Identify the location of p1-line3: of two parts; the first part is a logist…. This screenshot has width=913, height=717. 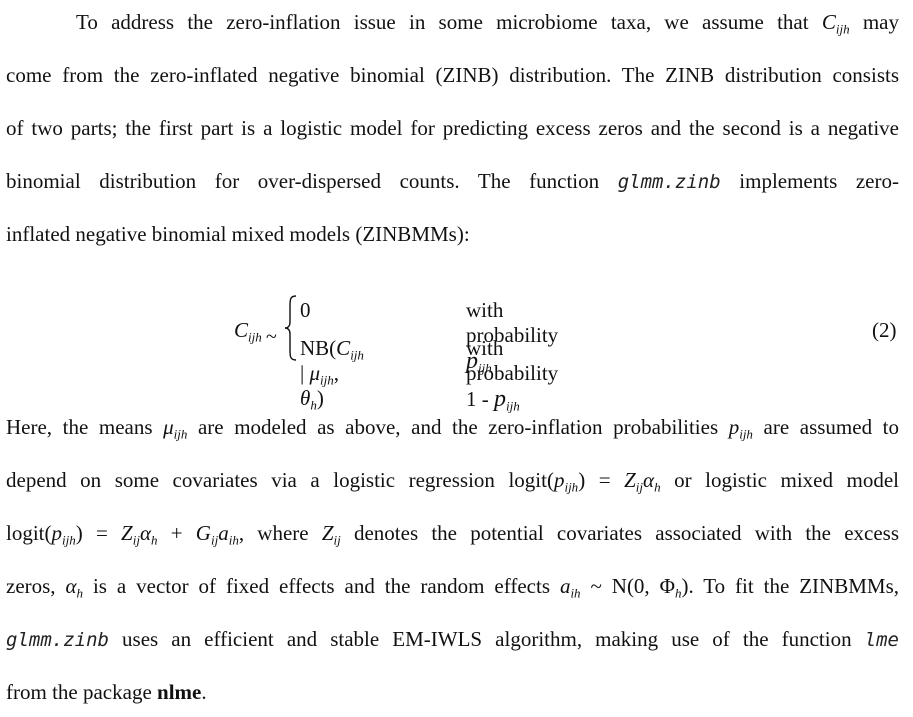
(452, 128).